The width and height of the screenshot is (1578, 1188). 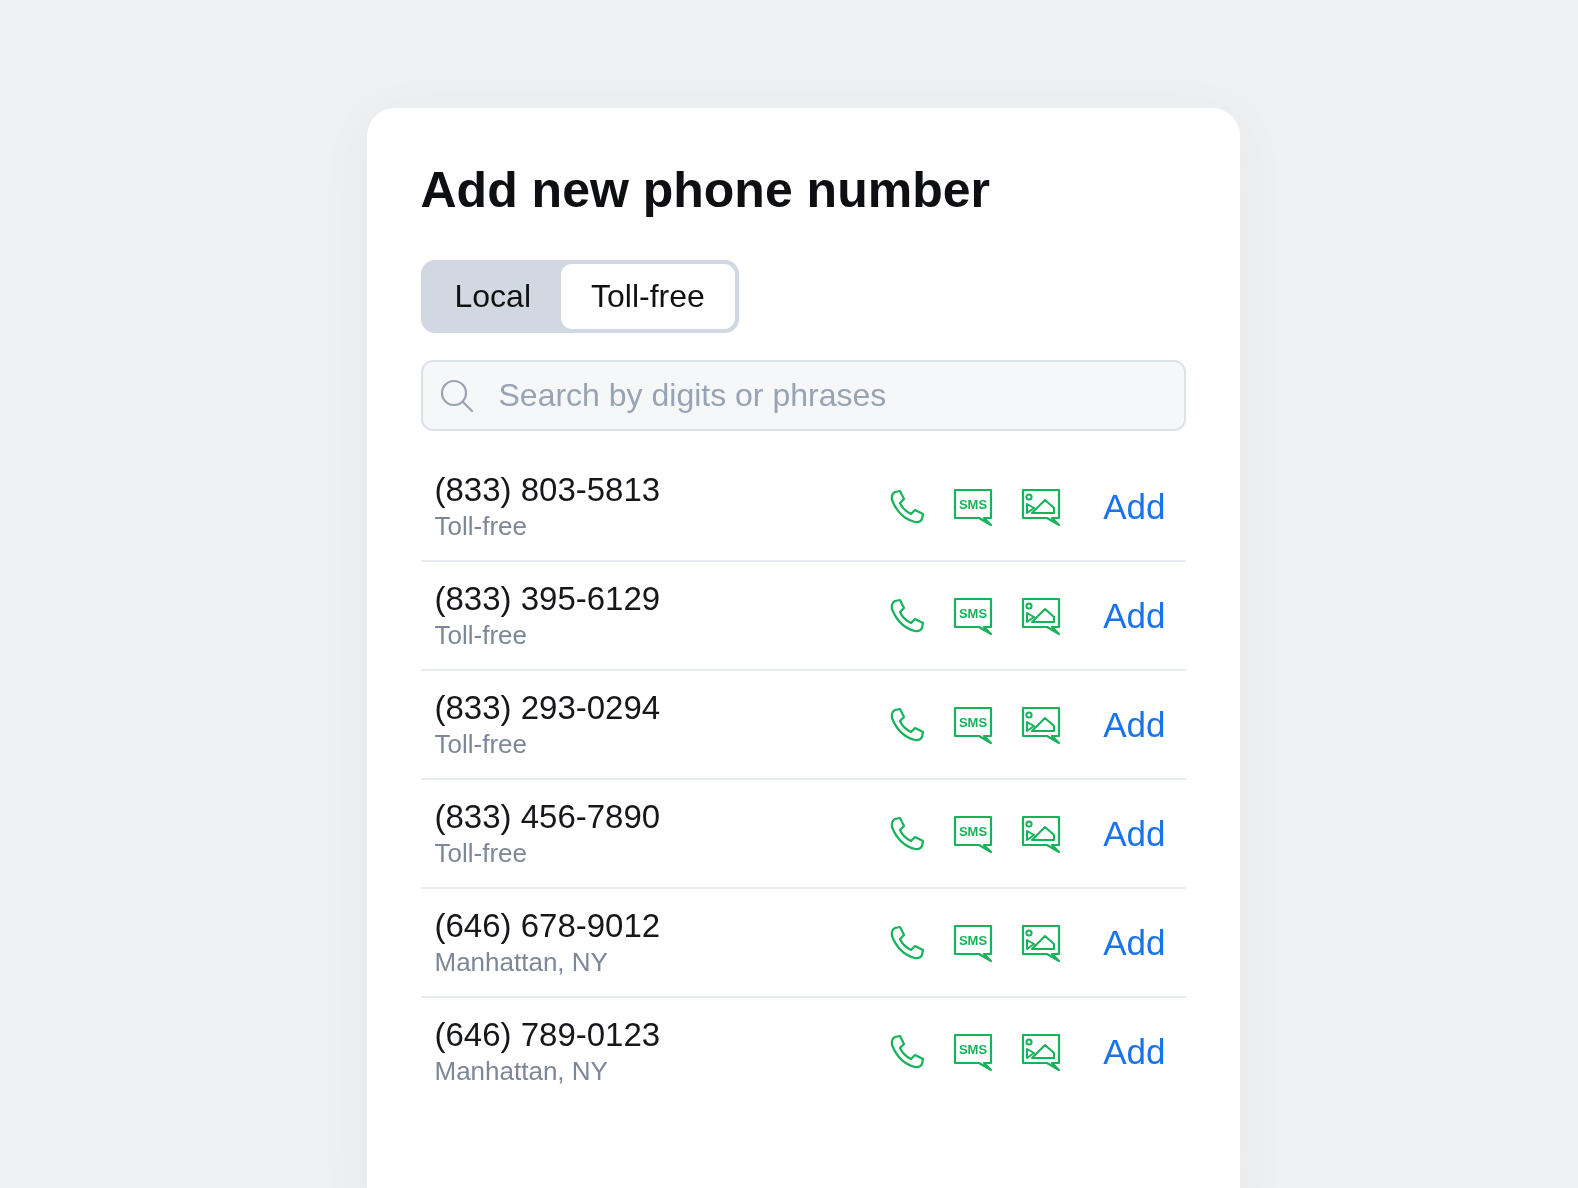 What do you see at coordinates (648, 296) in the screenshot?
I see `tab: Toll-free` at bounding box center [648, 296].